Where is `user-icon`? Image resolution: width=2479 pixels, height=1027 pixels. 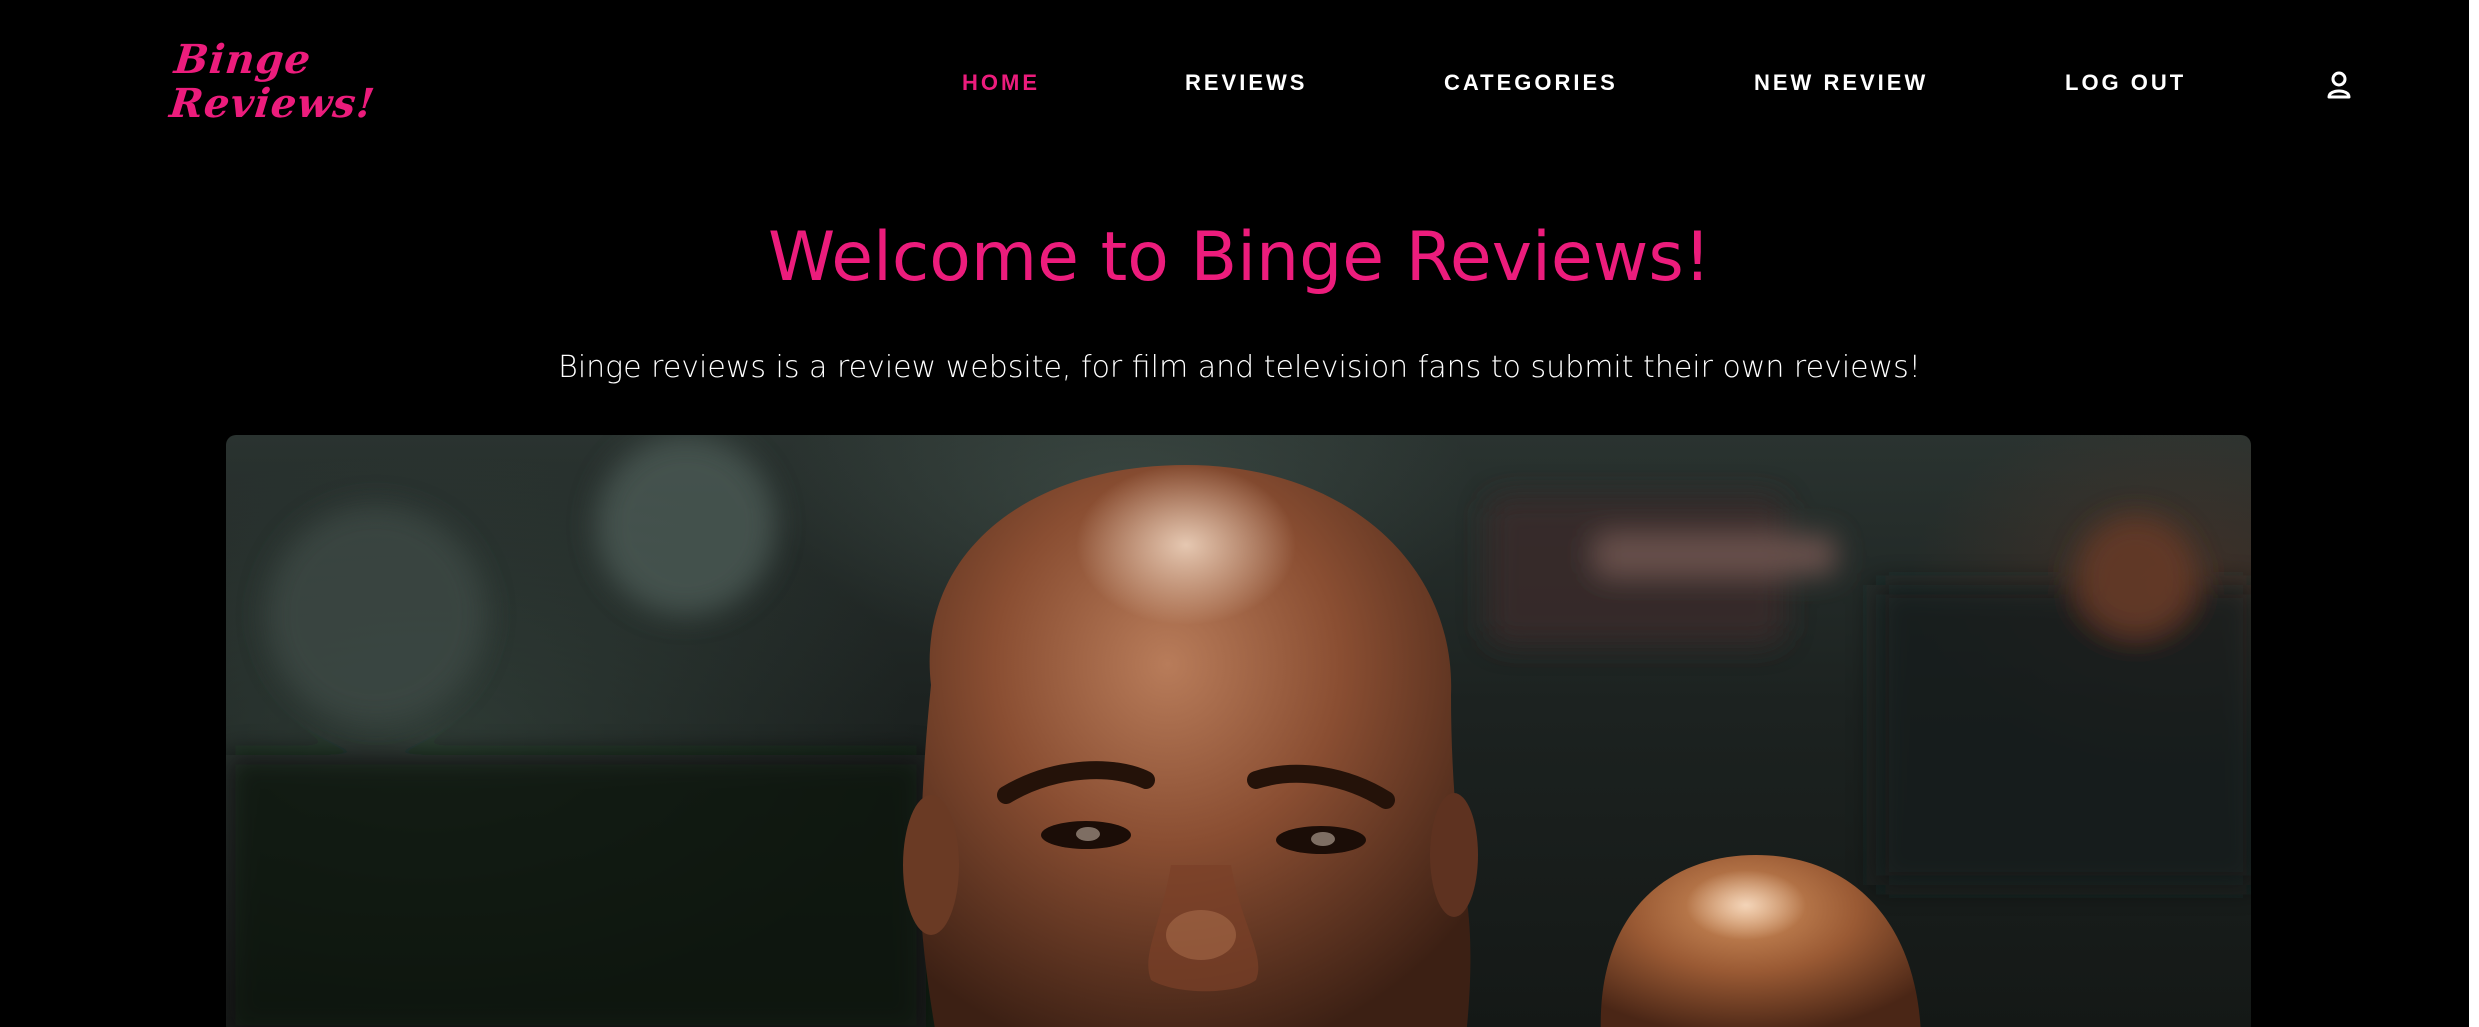 user-icon is located at coordinates (2339, 85).